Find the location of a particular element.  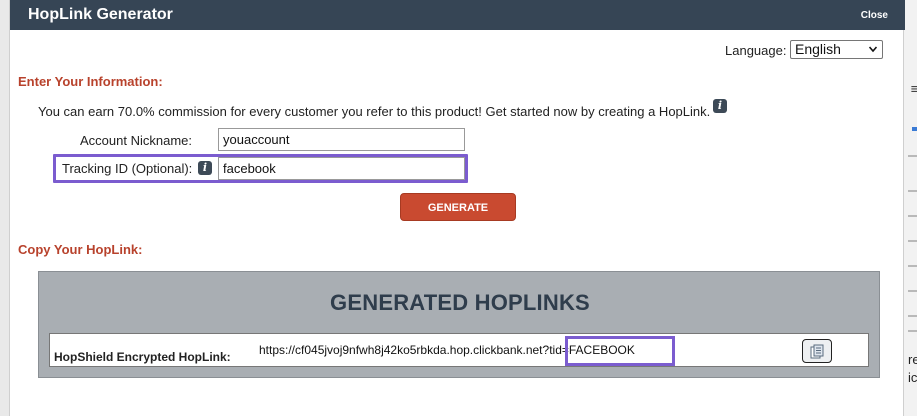

enter-information-heading: Enter Your Information: is located at coordinates (90, 81).